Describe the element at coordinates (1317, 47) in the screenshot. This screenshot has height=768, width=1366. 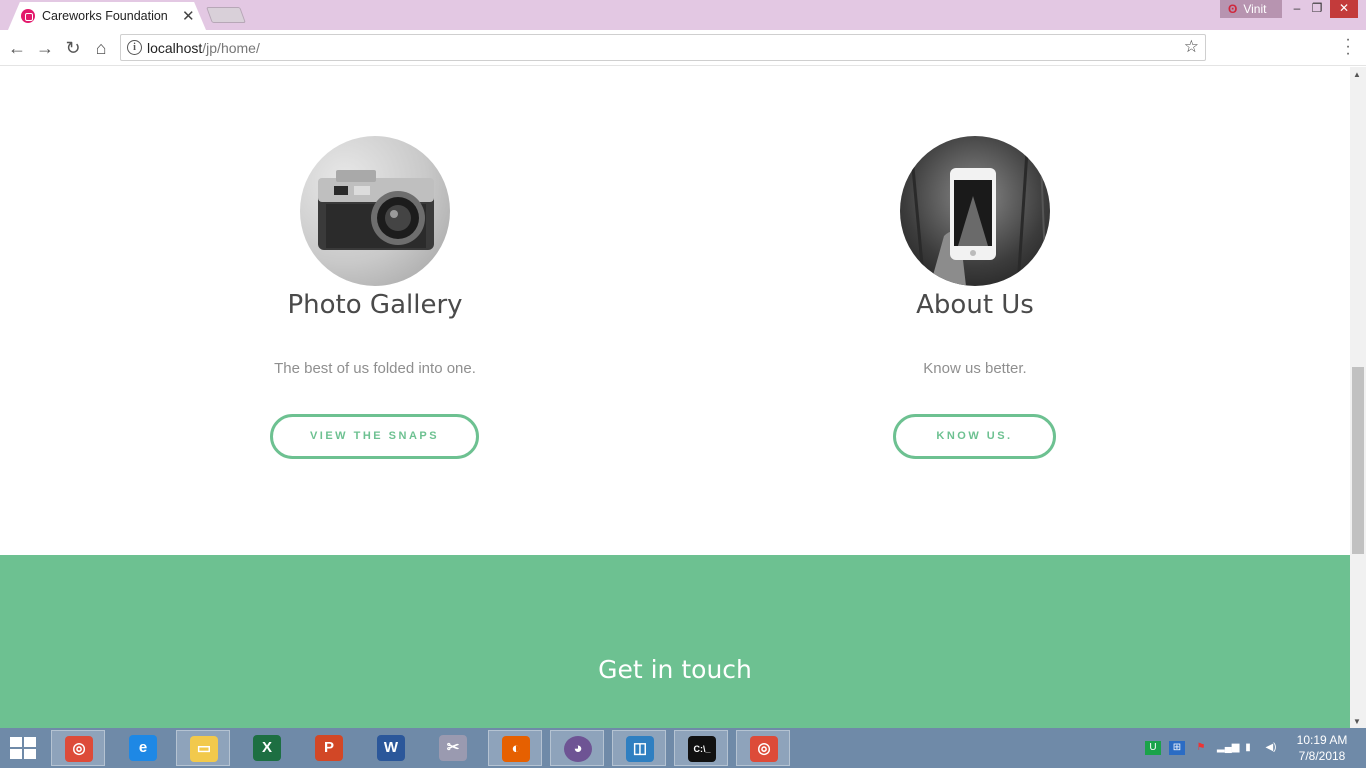
I see `shield-extension-icon: ◉` at that location.